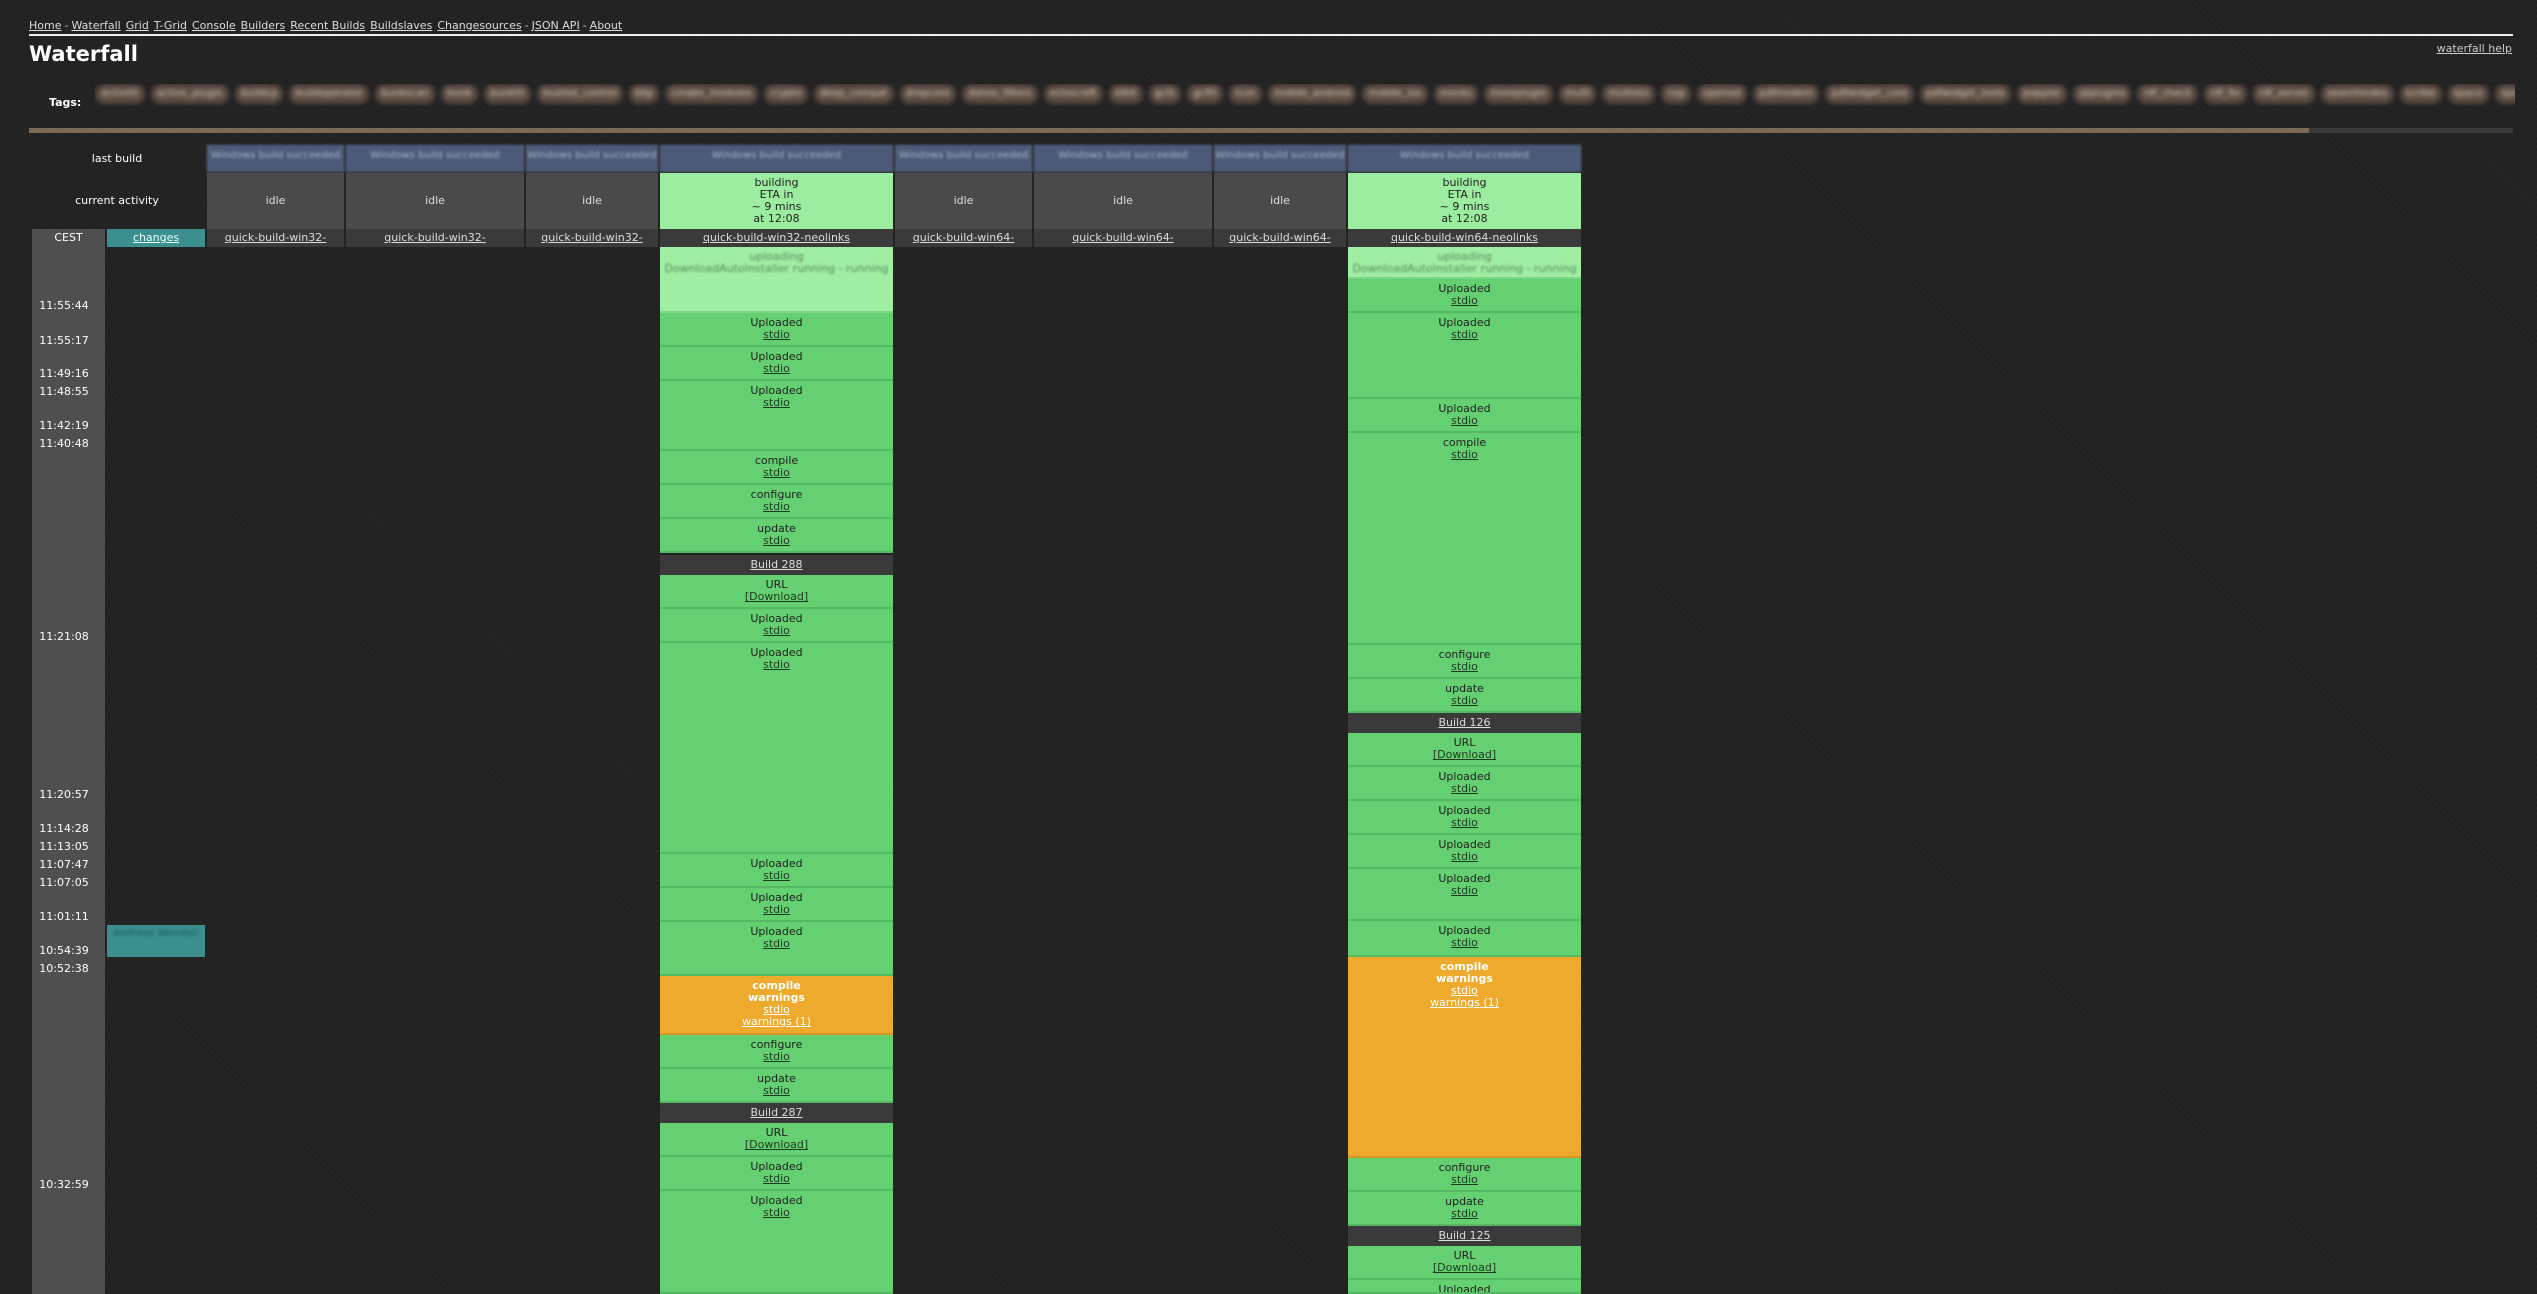 This screenshot has height=1294, width=2537. I want to click on nav-link-about: About, so click(606, 25).